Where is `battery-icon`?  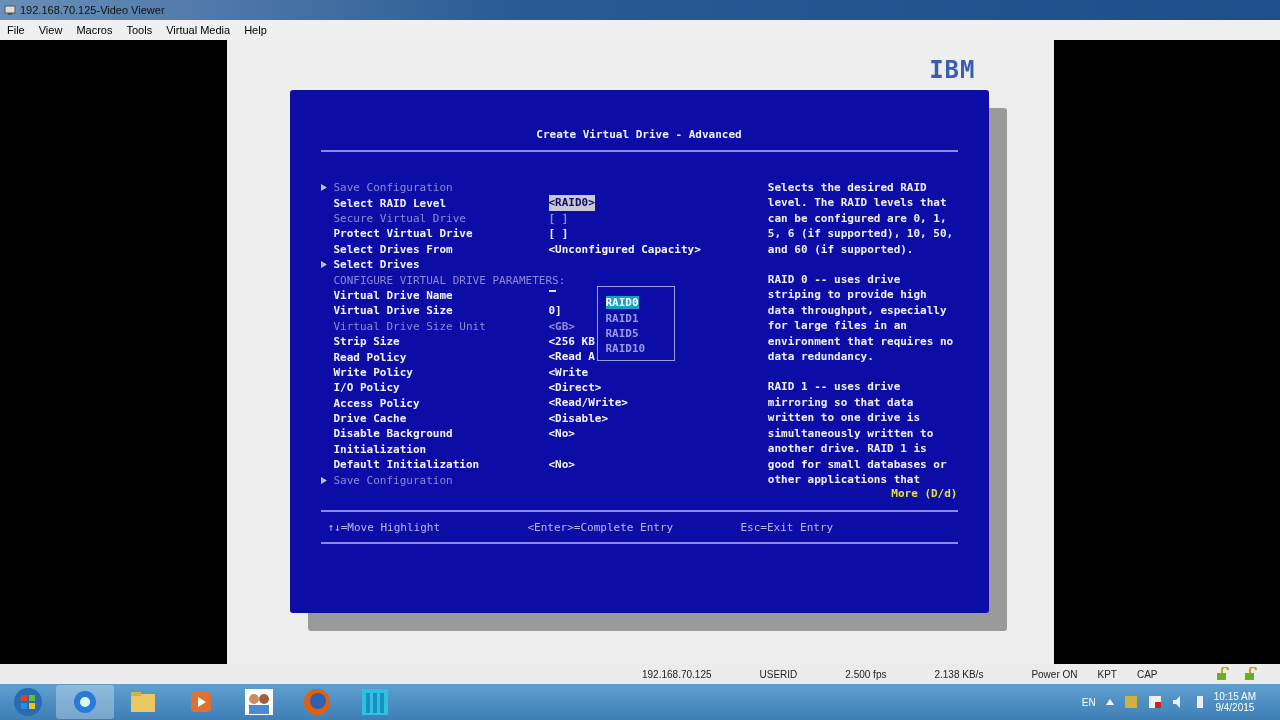
battery-icon is located at coordinates (1199, 702).